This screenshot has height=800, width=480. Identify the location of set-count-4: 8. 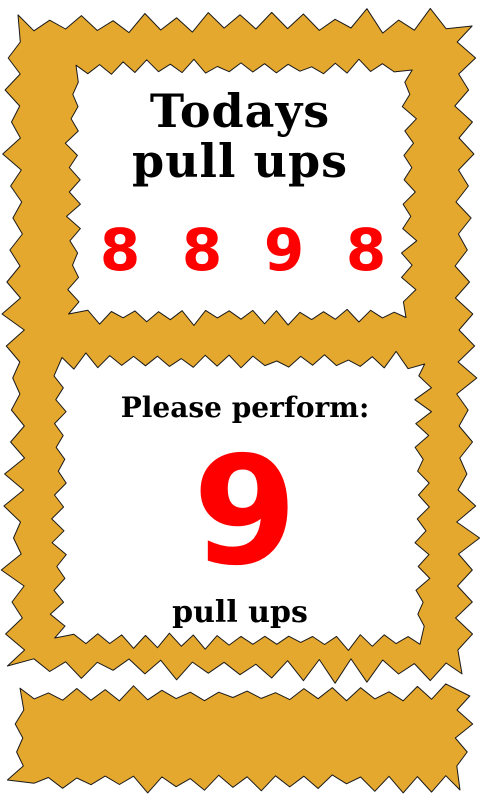
(366, 250).